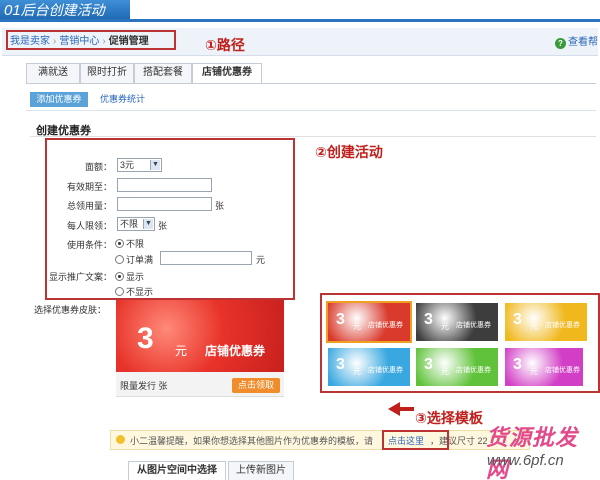 The height and width of the screenshot is (480, 600). I want to click on condition-option-min-order-label: 订单满, so click(140, 260).